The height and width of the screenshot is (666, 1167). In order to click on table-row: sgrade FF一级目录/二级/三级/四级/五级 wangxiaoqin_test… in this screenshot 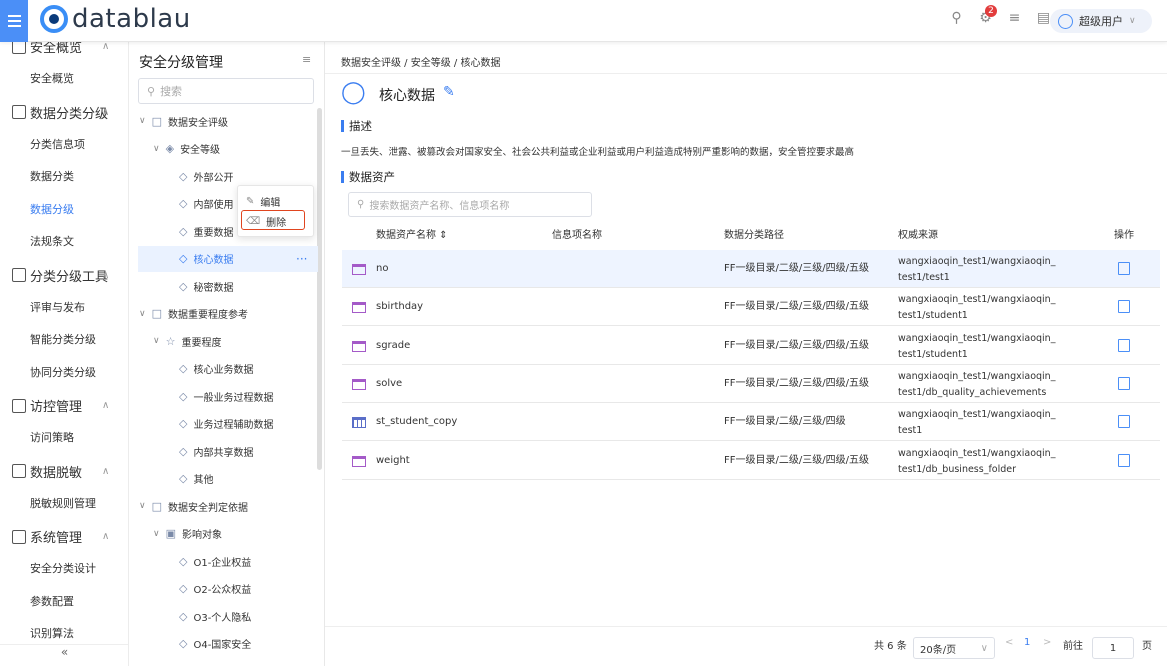, I will do `click(751, 346)`.